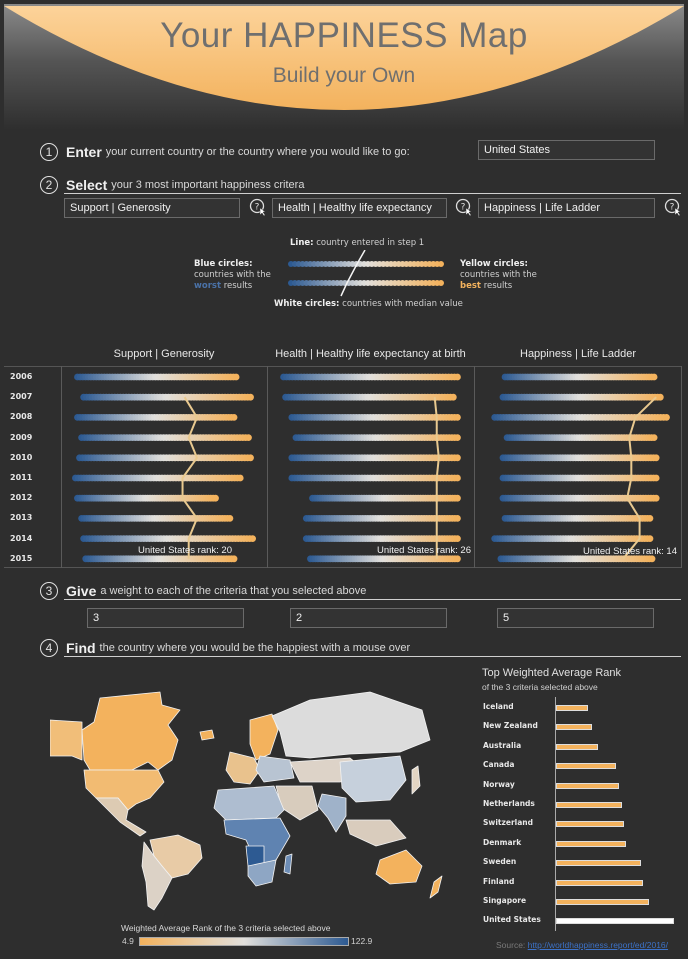 This screenshot has width=688, height=959. Describe the element at coordinates (566, 150) in the screenshot. I see `country-input: United States` at that location.